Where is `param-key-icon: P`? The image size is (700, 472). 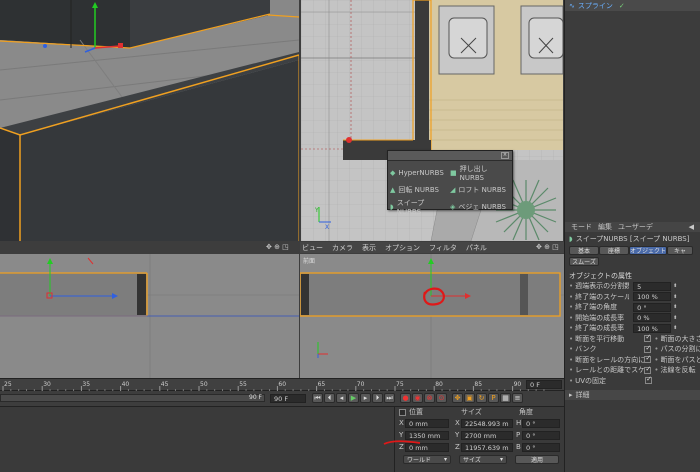 param-key-icon: P is located at coordinates (493, 398).